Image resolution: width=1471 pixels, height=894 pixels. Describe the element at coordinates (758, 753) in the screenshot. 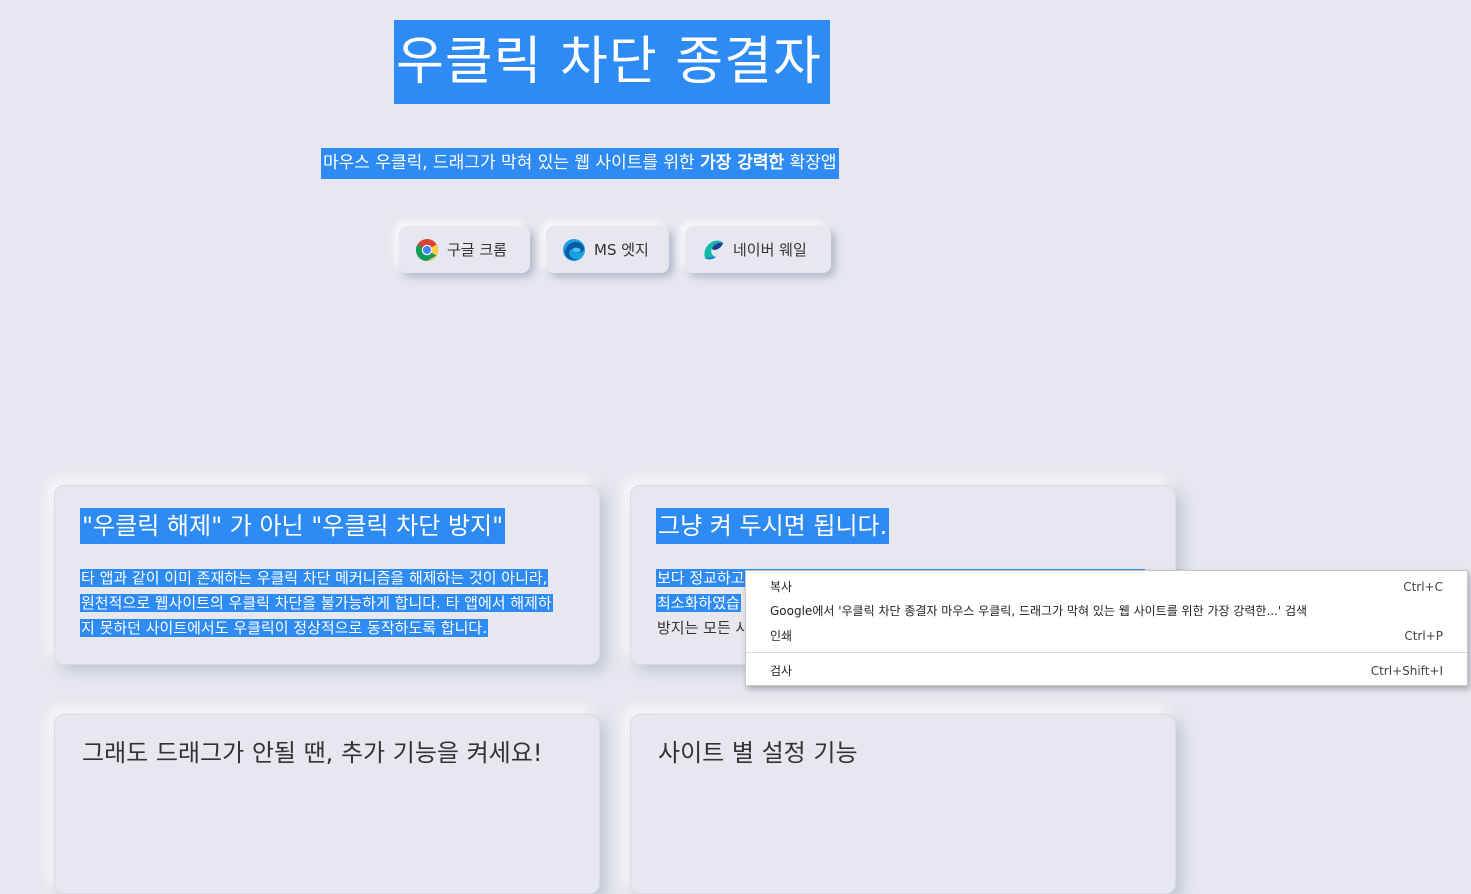

I see `card-title: 사이트 별 설정 기능` at that location.